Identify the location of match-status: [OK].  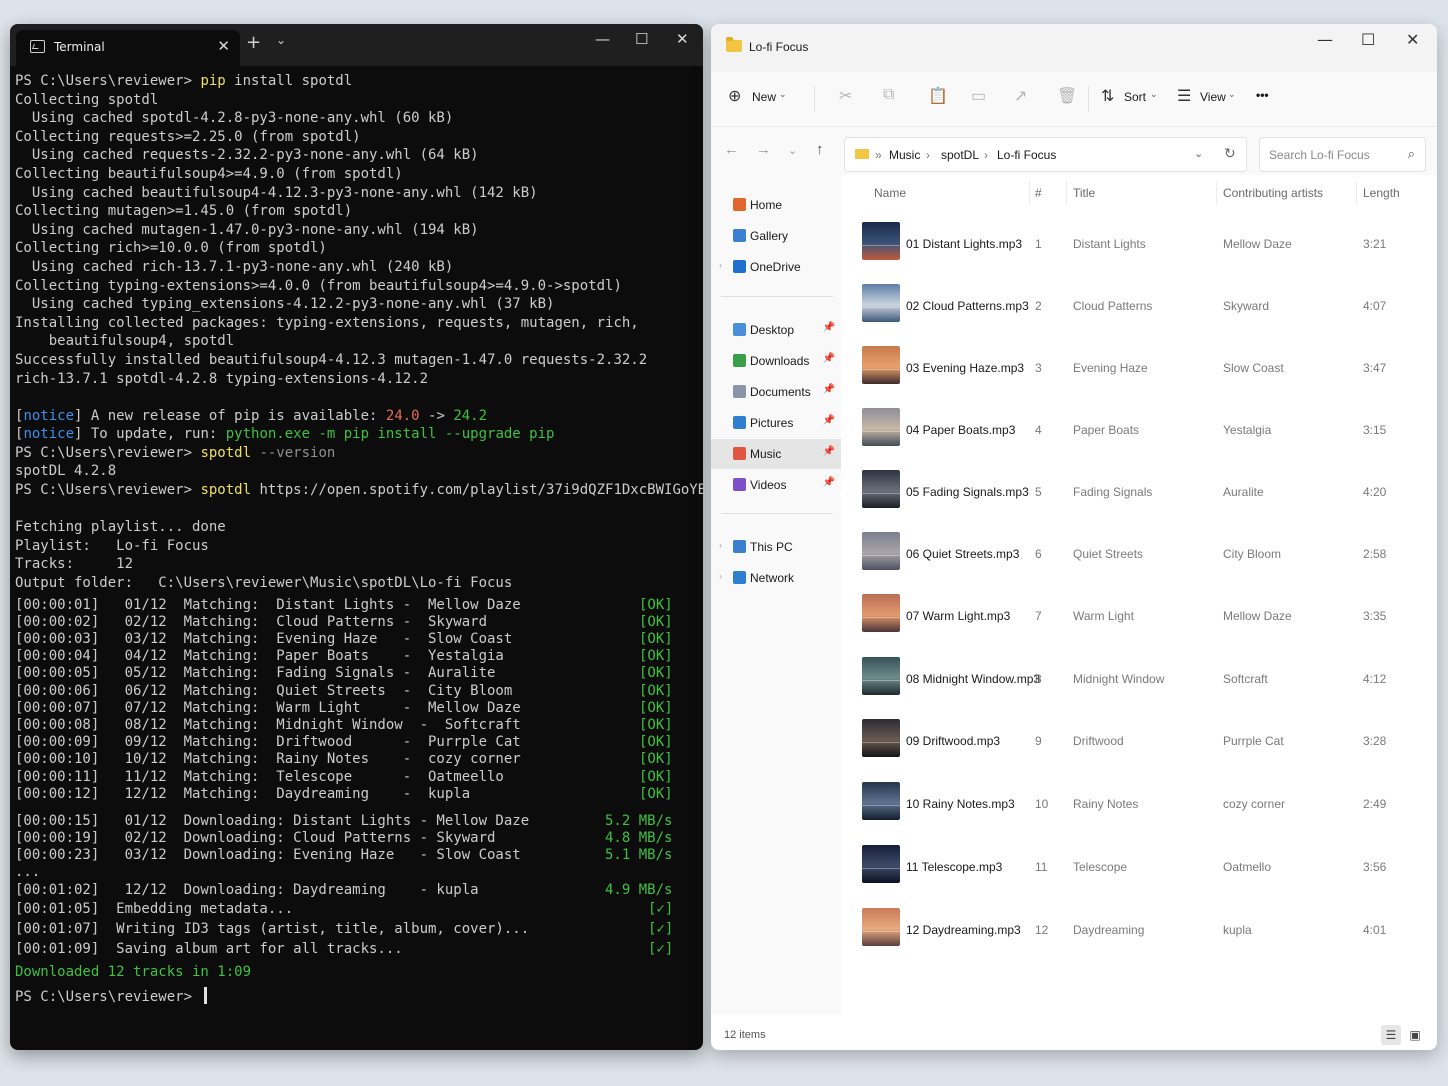
(656, 707).